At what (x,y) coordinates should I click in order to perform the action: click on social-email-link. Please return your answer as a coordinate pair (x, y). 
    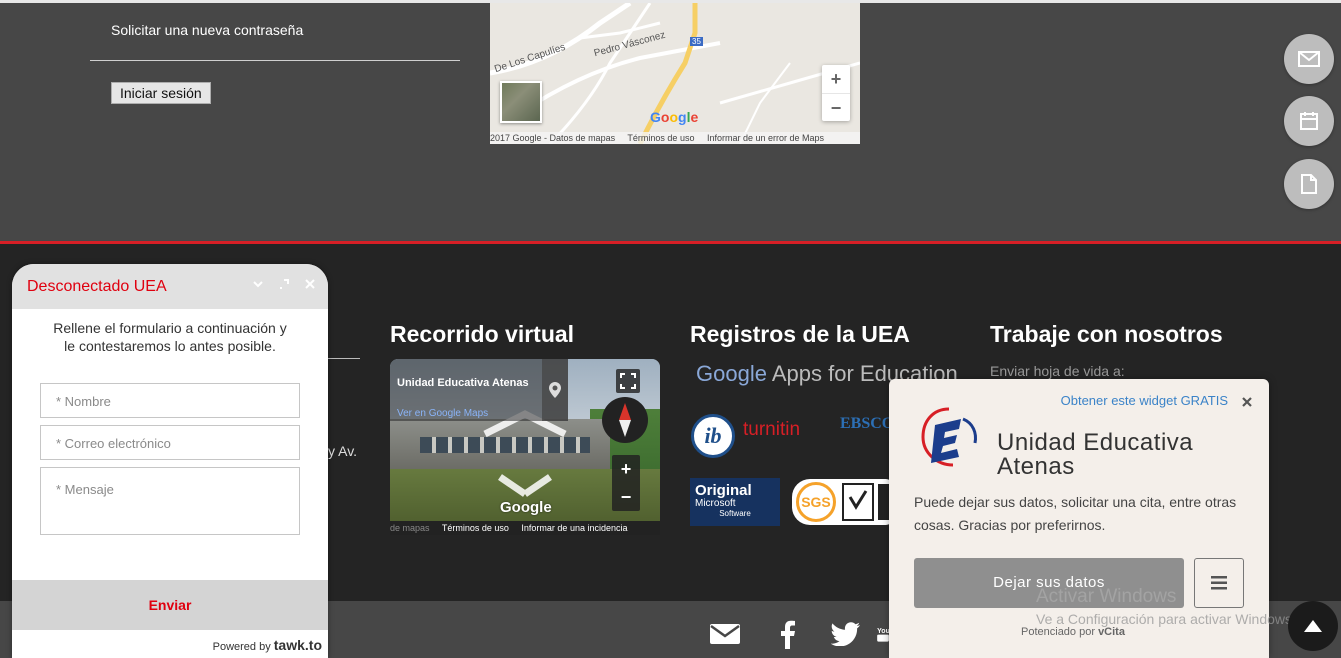
    Looking at the image, I should click on (725, 634).